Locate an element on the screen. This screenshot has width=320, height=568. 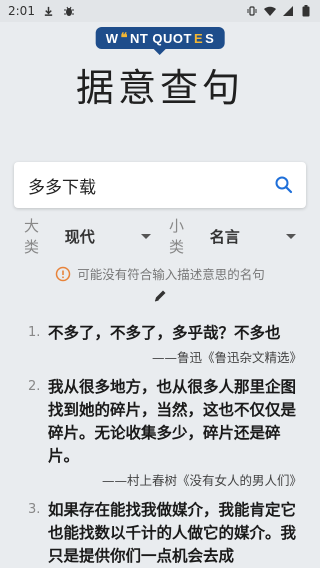
status-bar: 2:01 is located at coordinates (160, 11).